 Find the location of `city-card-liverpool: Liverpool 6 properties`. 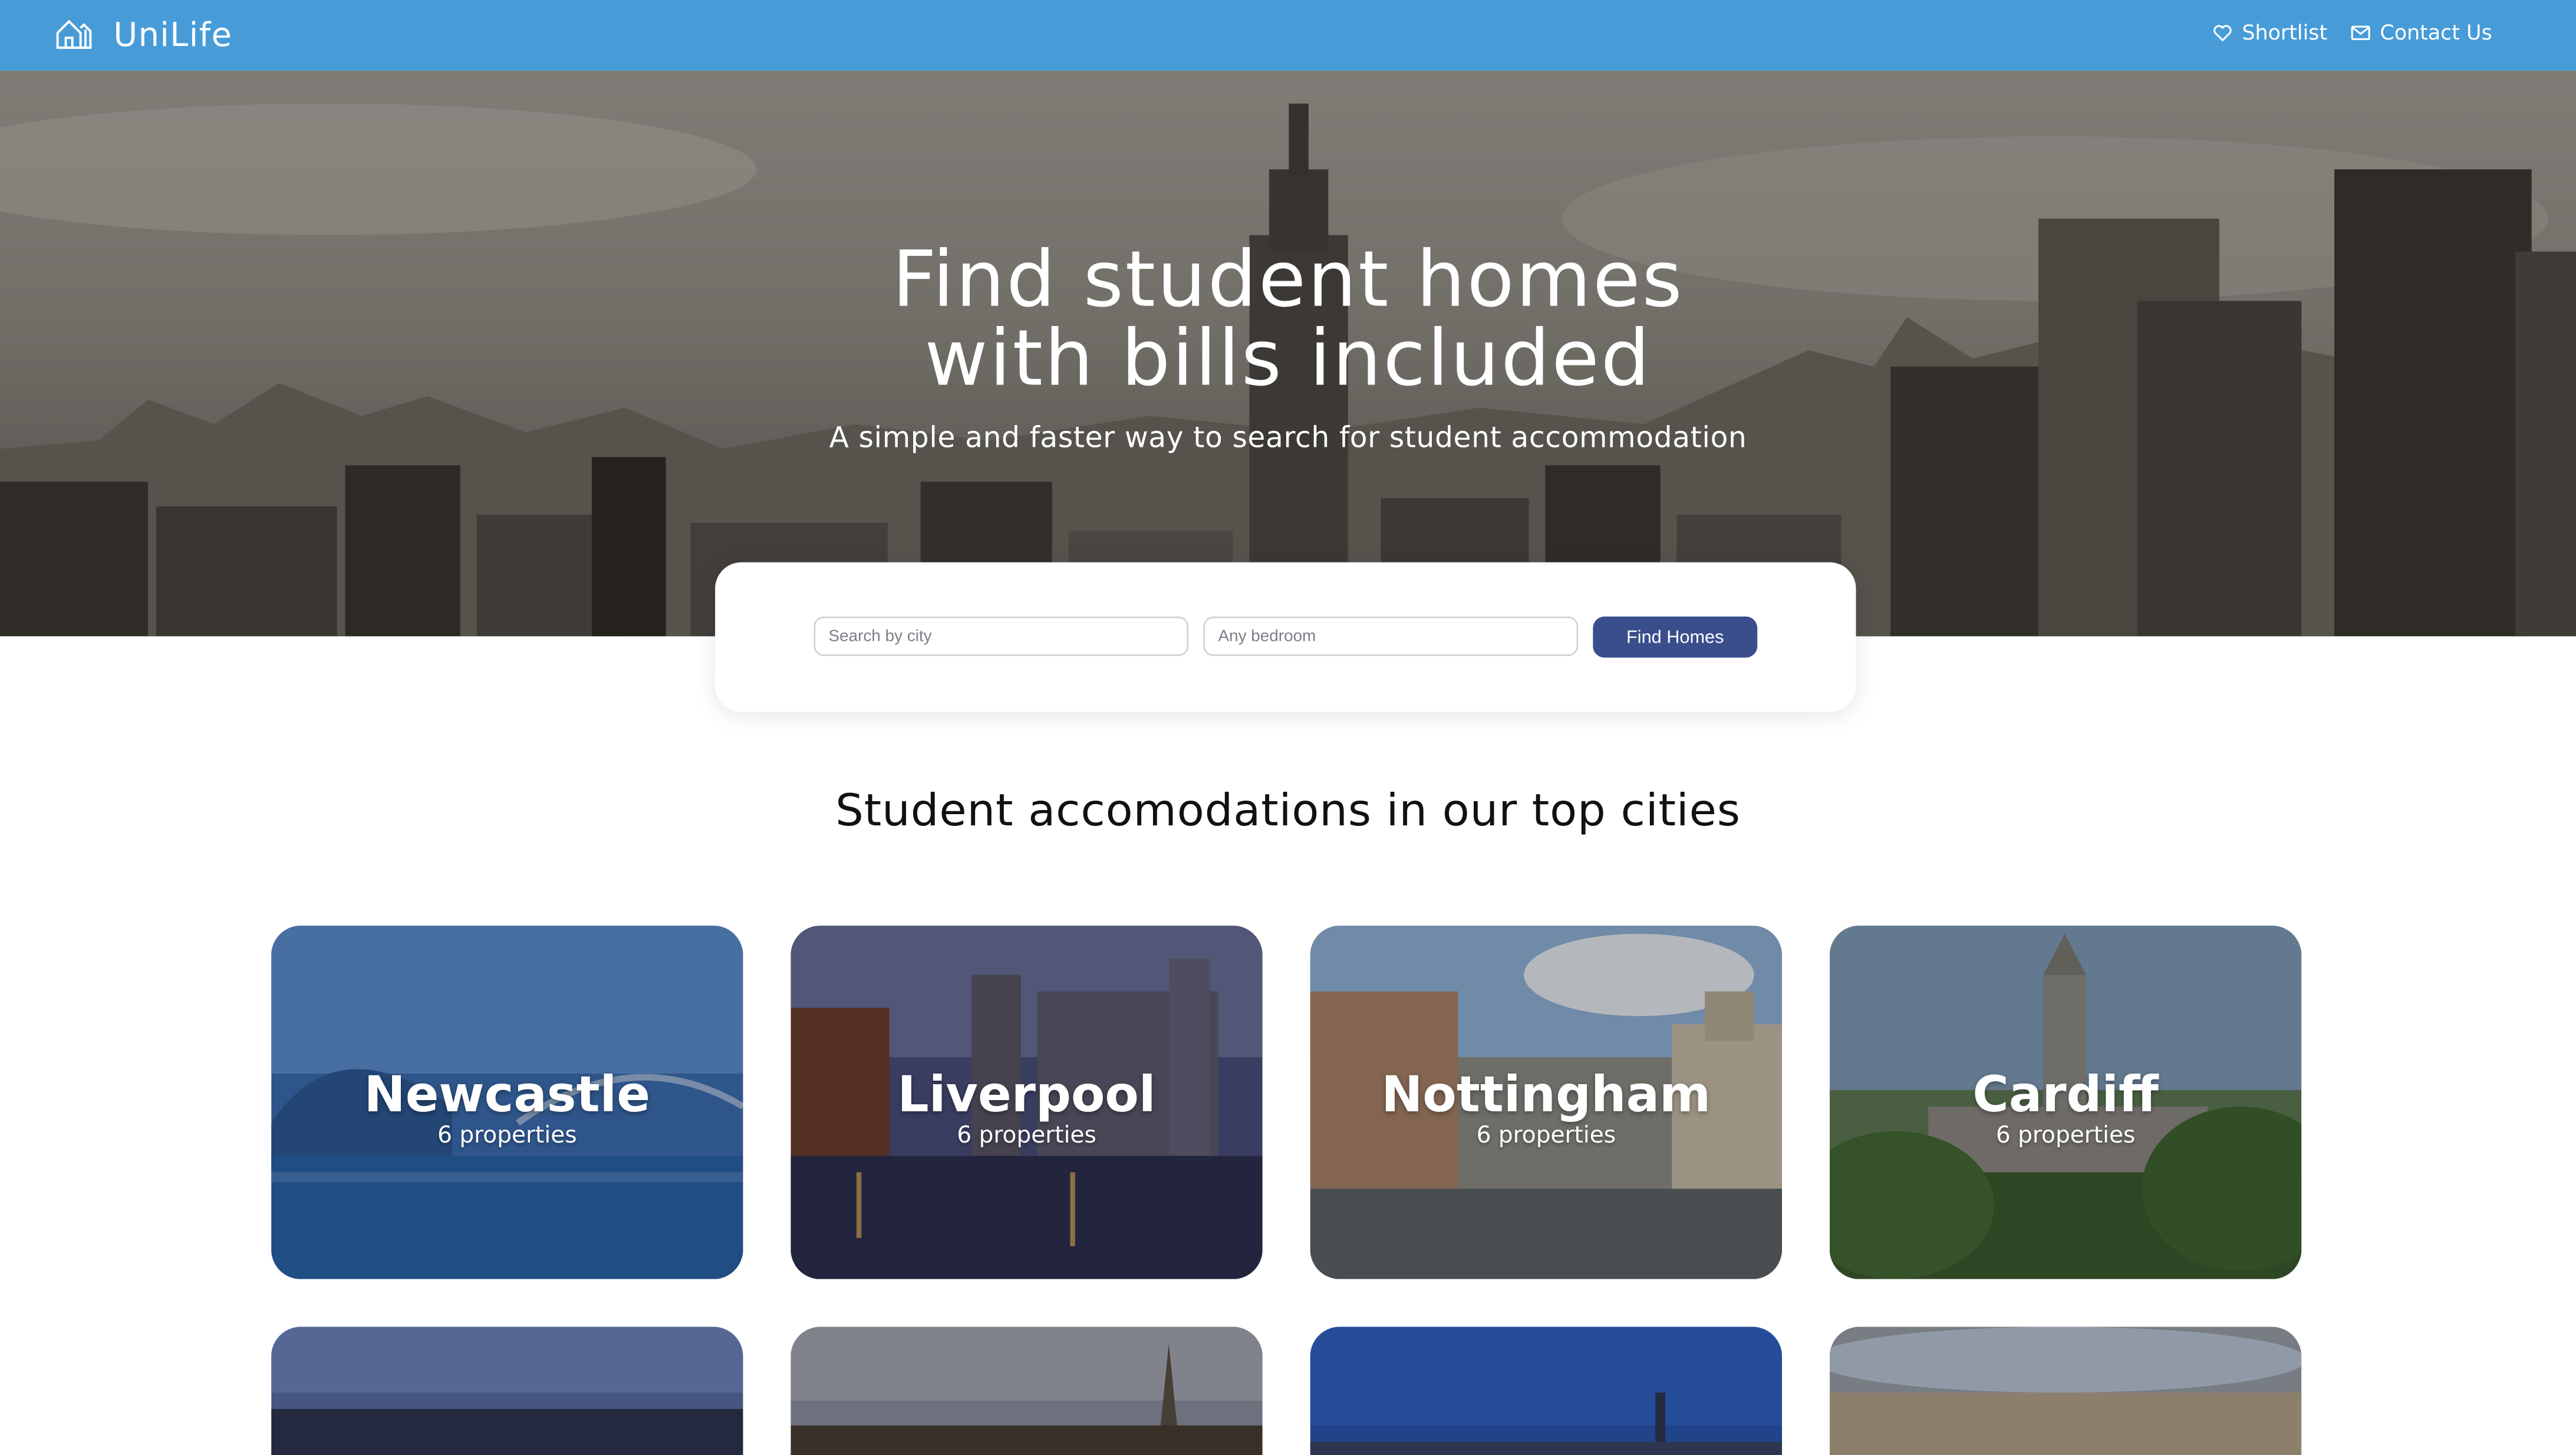

city-card-liverpool: Liverpool 6 properties is located at coordinates (1026, 1102).